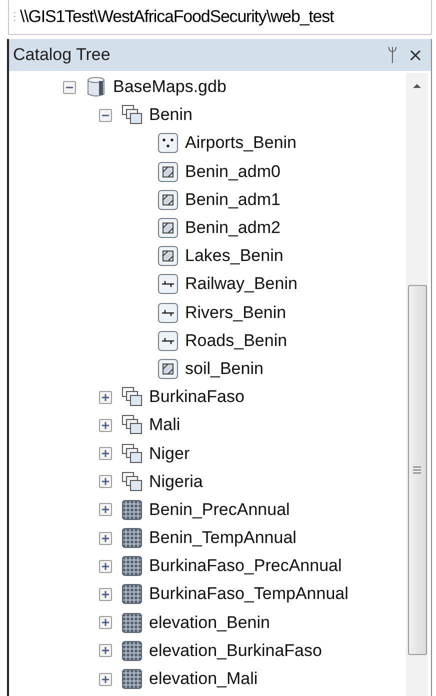 This screenshot has height=696, width=436. I want to click on tree-item: Benin_adm2, so click(232, 228).